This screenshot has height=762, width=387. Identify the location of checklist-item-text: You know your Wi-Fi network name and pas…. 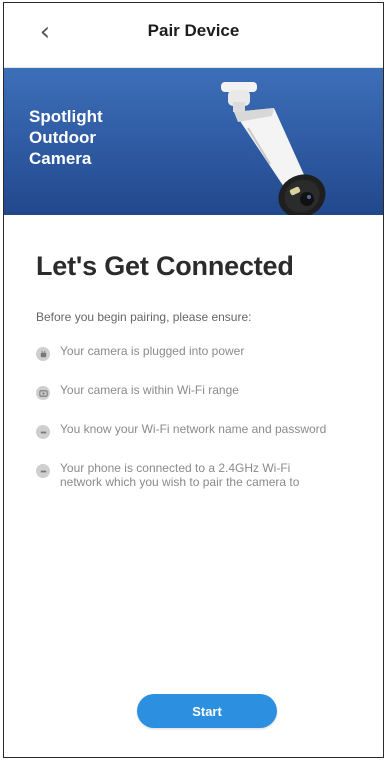
(193, 429).